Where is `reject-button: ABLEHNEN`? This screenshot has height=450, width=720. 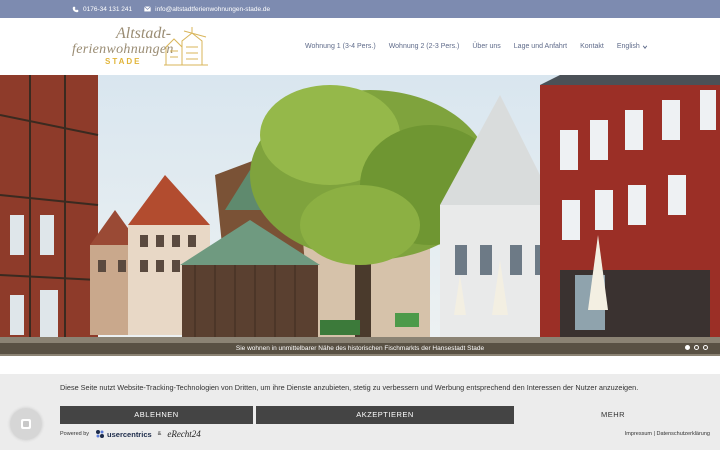
reject-button: ABLEHNEN is located at coordinates (156, 415).